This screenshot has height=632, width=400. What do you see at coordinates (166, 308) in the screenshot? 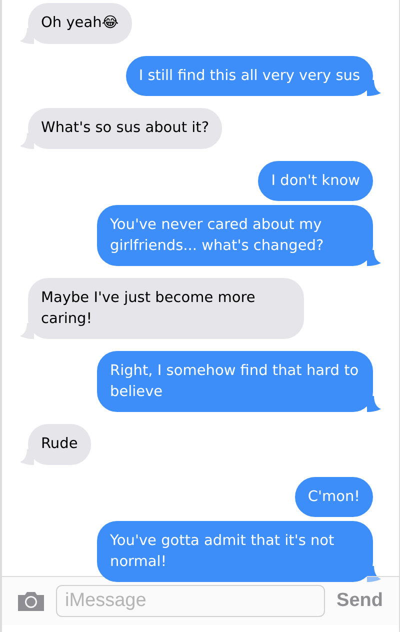
I see `message-bubble: Maybe I've just become more caring!` at bounding box center [166, 308].